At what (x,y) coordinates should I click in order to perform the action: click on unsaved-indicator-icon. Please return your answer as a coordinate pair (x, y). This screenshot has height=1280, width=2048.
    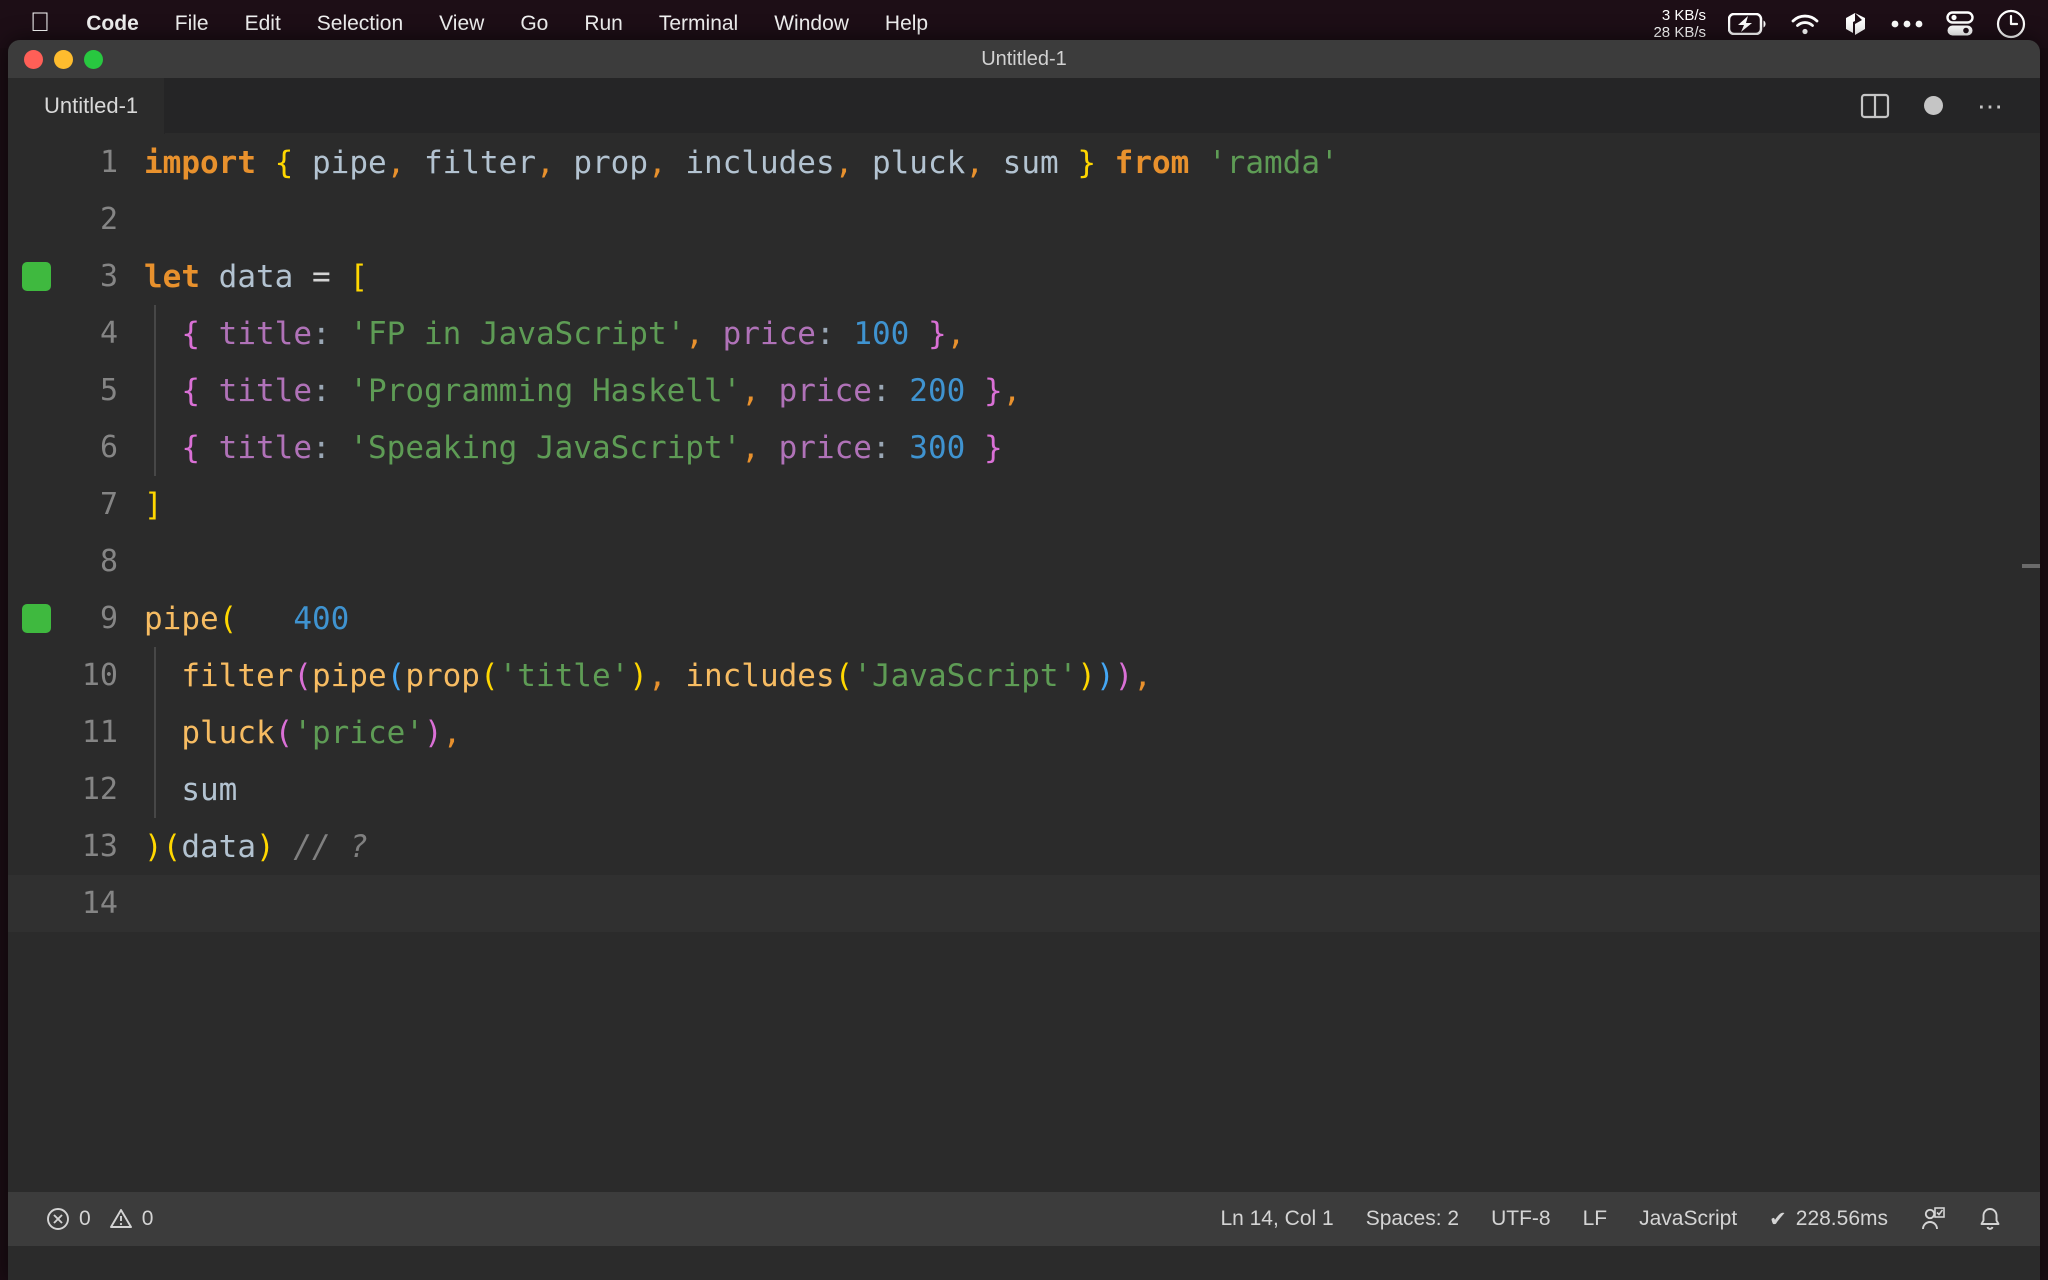
    Looking at the image, I should click on (1933, 105).